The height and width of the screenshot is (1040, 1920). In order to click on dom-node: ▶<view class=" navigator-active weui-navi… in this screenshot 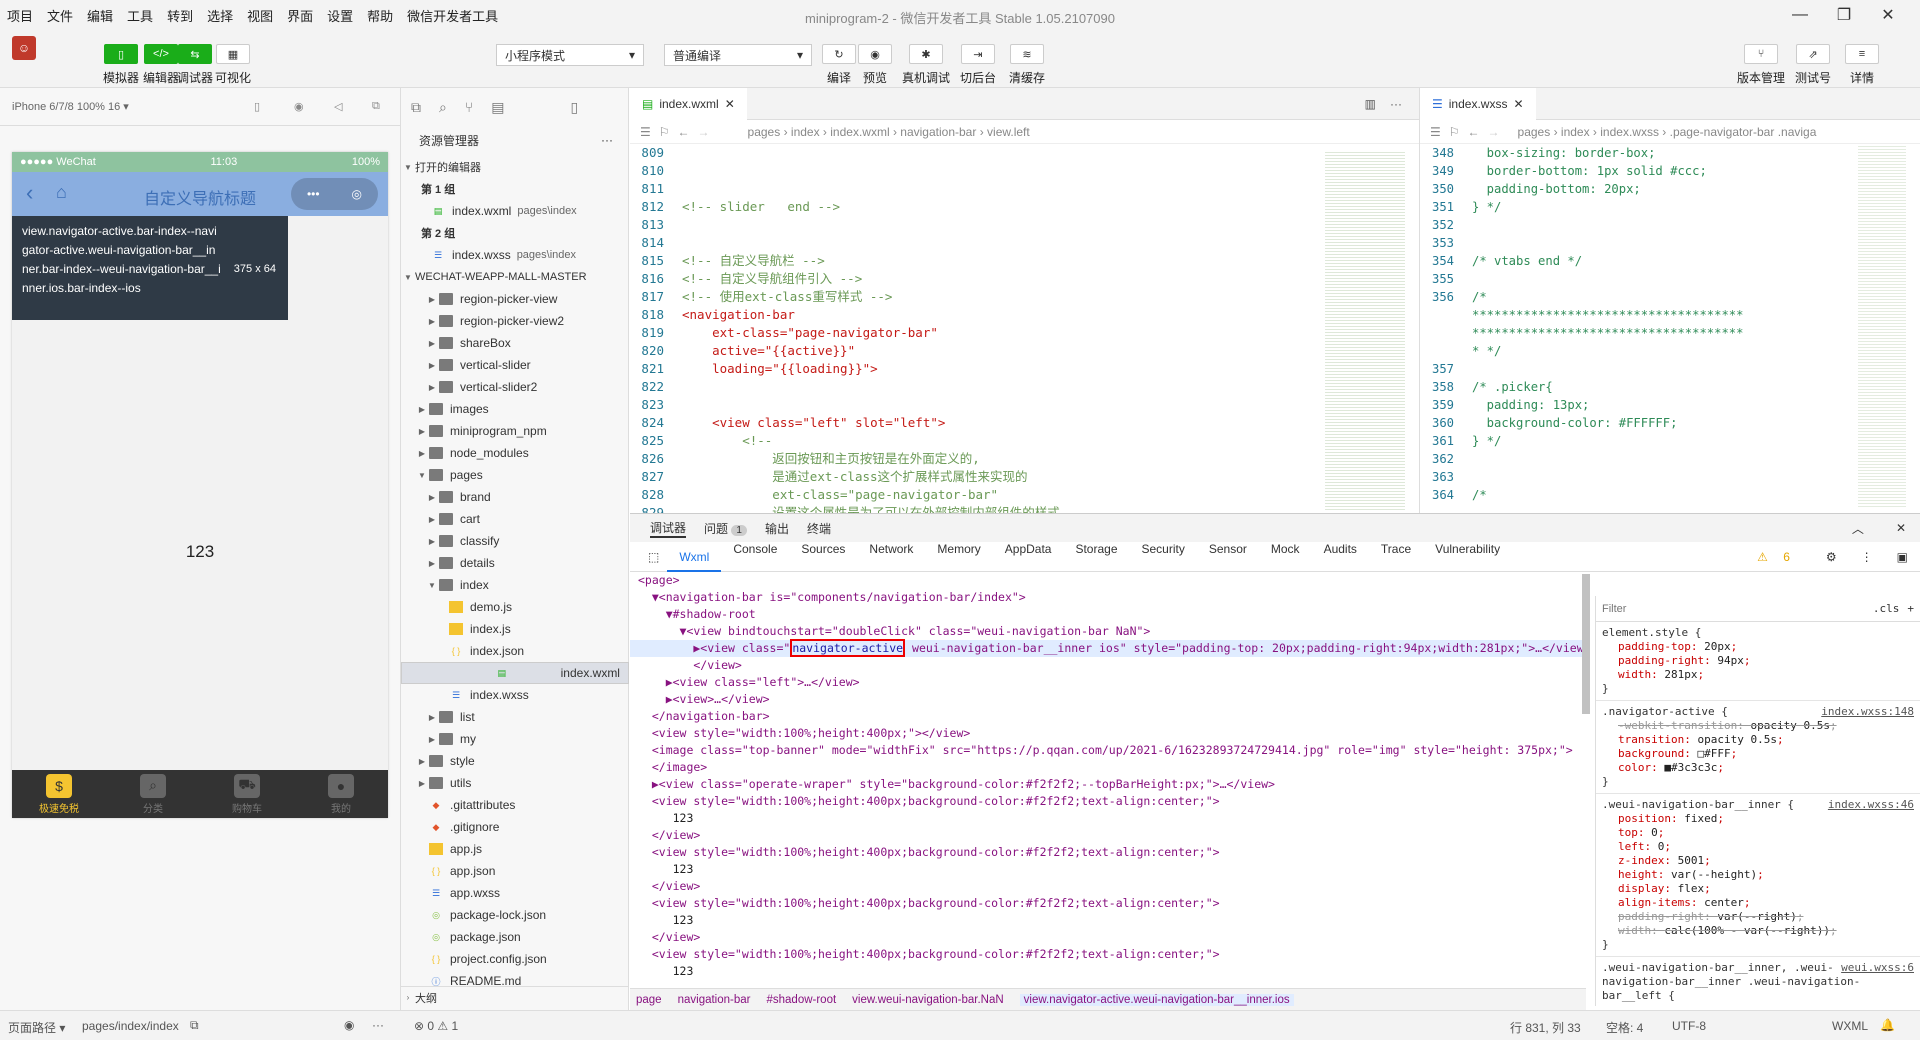, I will do `click(1108, 648)`.